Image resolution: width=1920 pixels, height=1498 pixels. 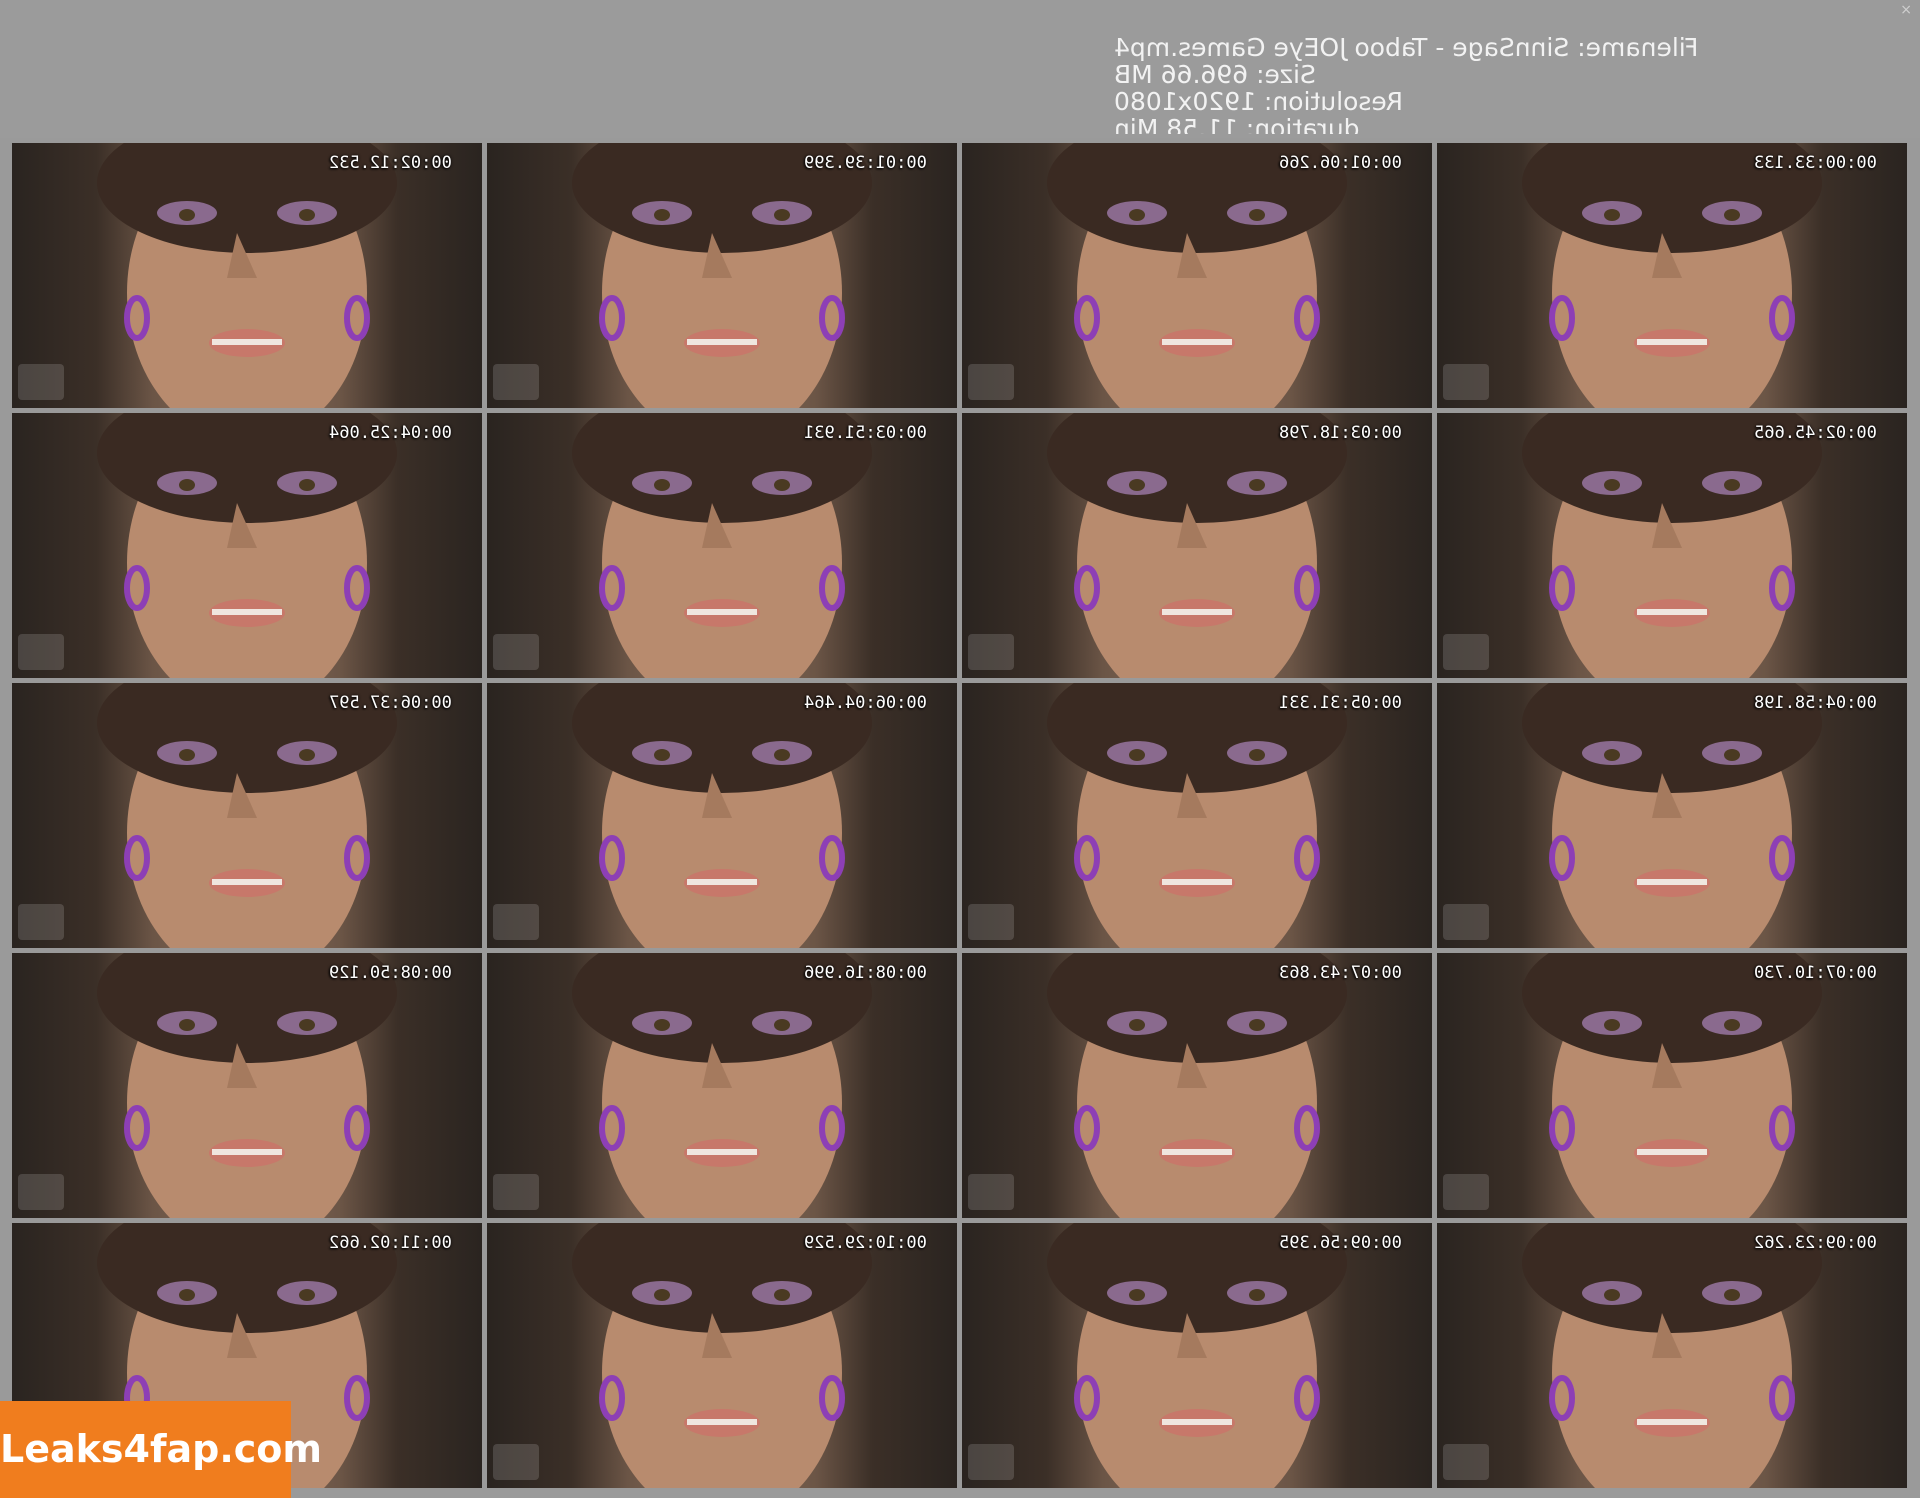 What do you see at coordinates (1815, 703) in the screenshot?
I see `timestamp-label: 00:04:58.198` at bounding box center [1815, 703].